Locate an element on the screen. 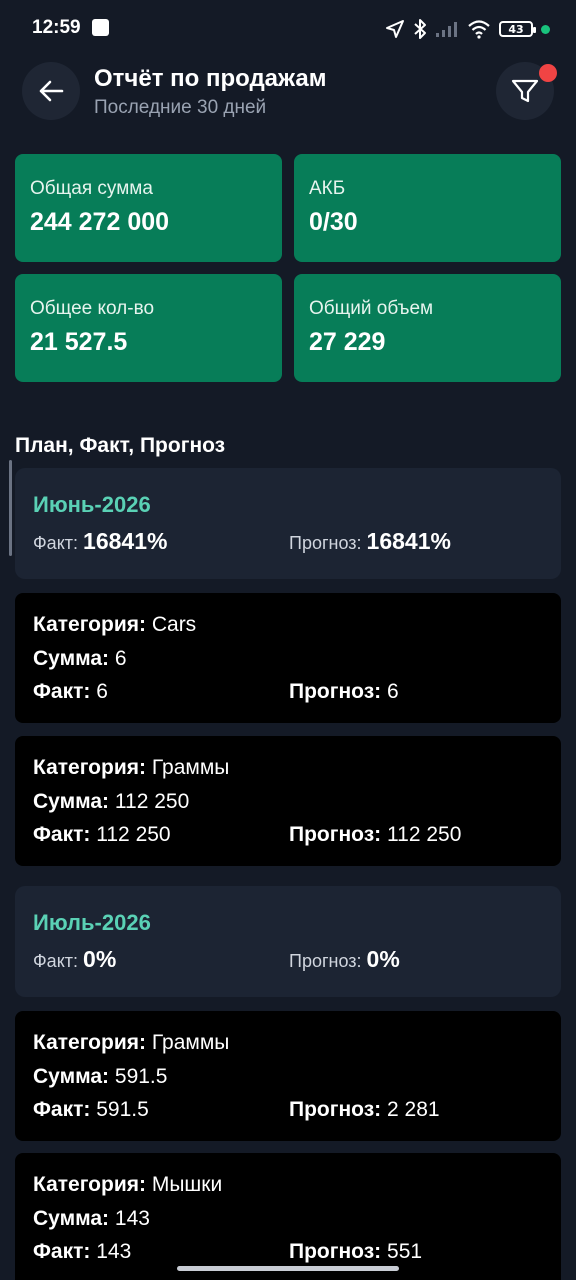 The width and height of the screenshot is (576, 1280). status-bar: 12:59 43 is located at coordinates (288, 29).